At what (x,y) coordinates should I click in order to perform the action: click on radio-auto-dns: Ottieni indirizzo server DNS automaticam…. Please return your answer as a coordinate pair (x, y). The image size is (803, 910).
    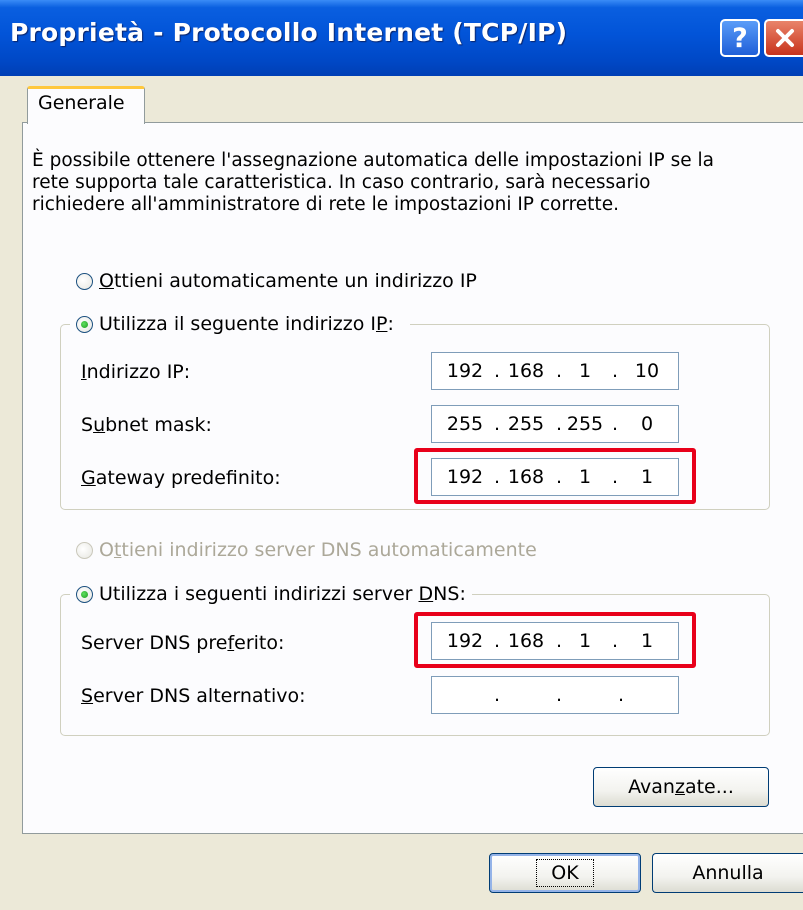
    Looking at the image, I should click on (306, 550).